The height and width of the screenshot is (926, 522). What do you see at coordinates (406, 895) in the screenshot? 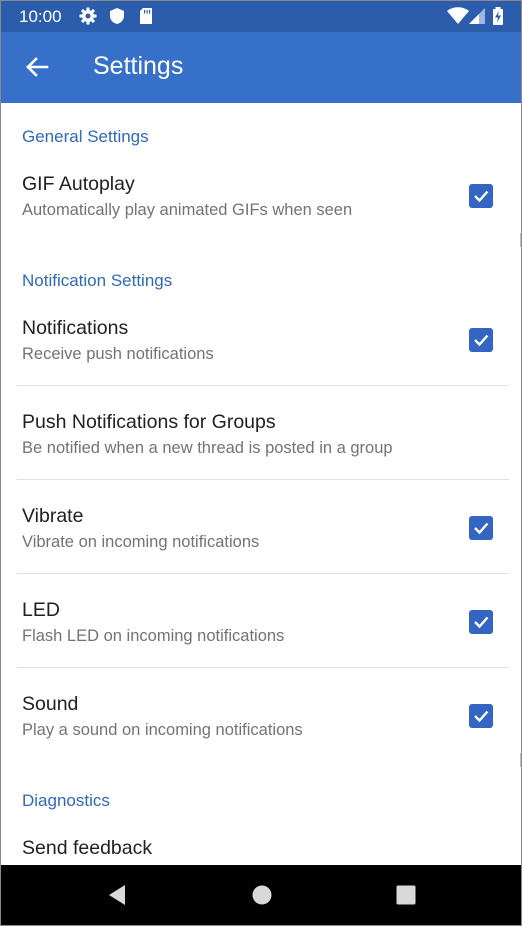
I see `recents-square-icon` at bounding box center [406, 895].